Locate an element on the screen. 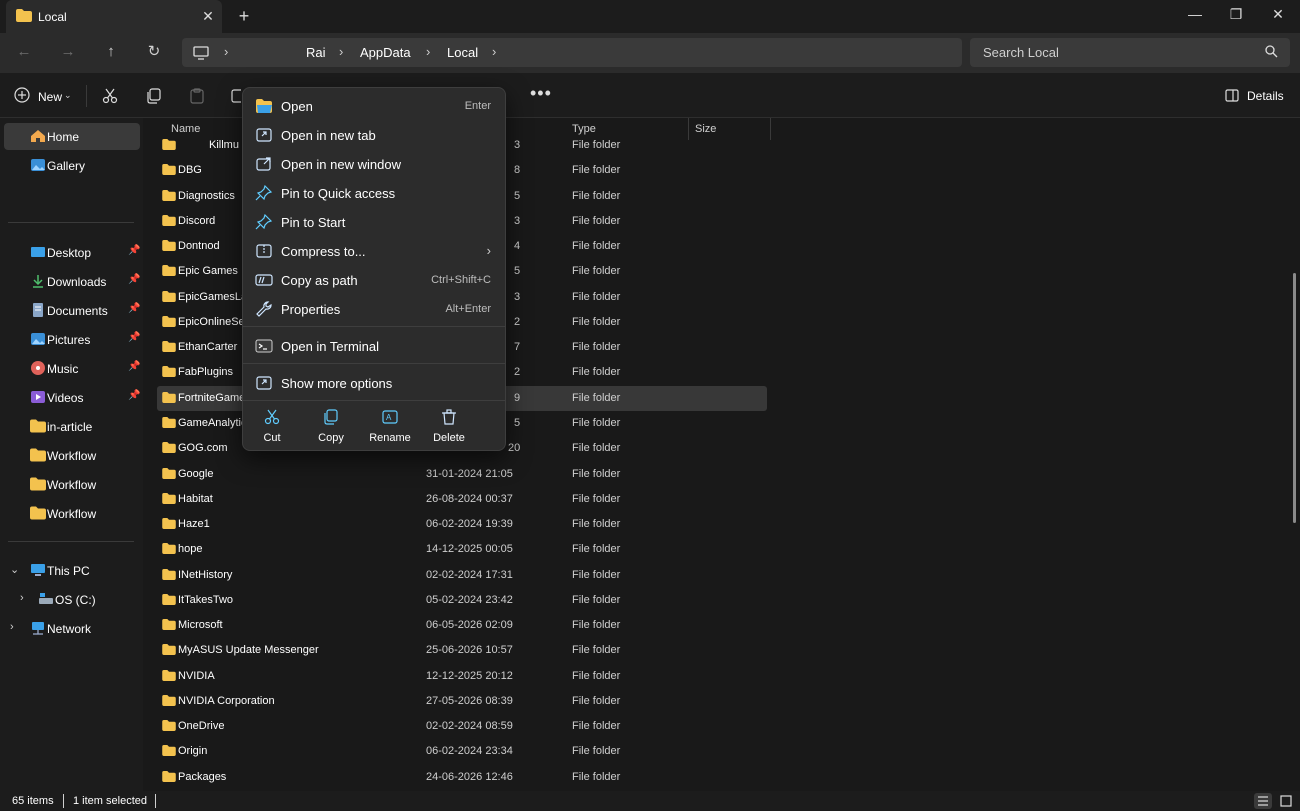 The width and height of the screenshot is (1300, 811). details-view-button is located at coordinates (1263, 801).